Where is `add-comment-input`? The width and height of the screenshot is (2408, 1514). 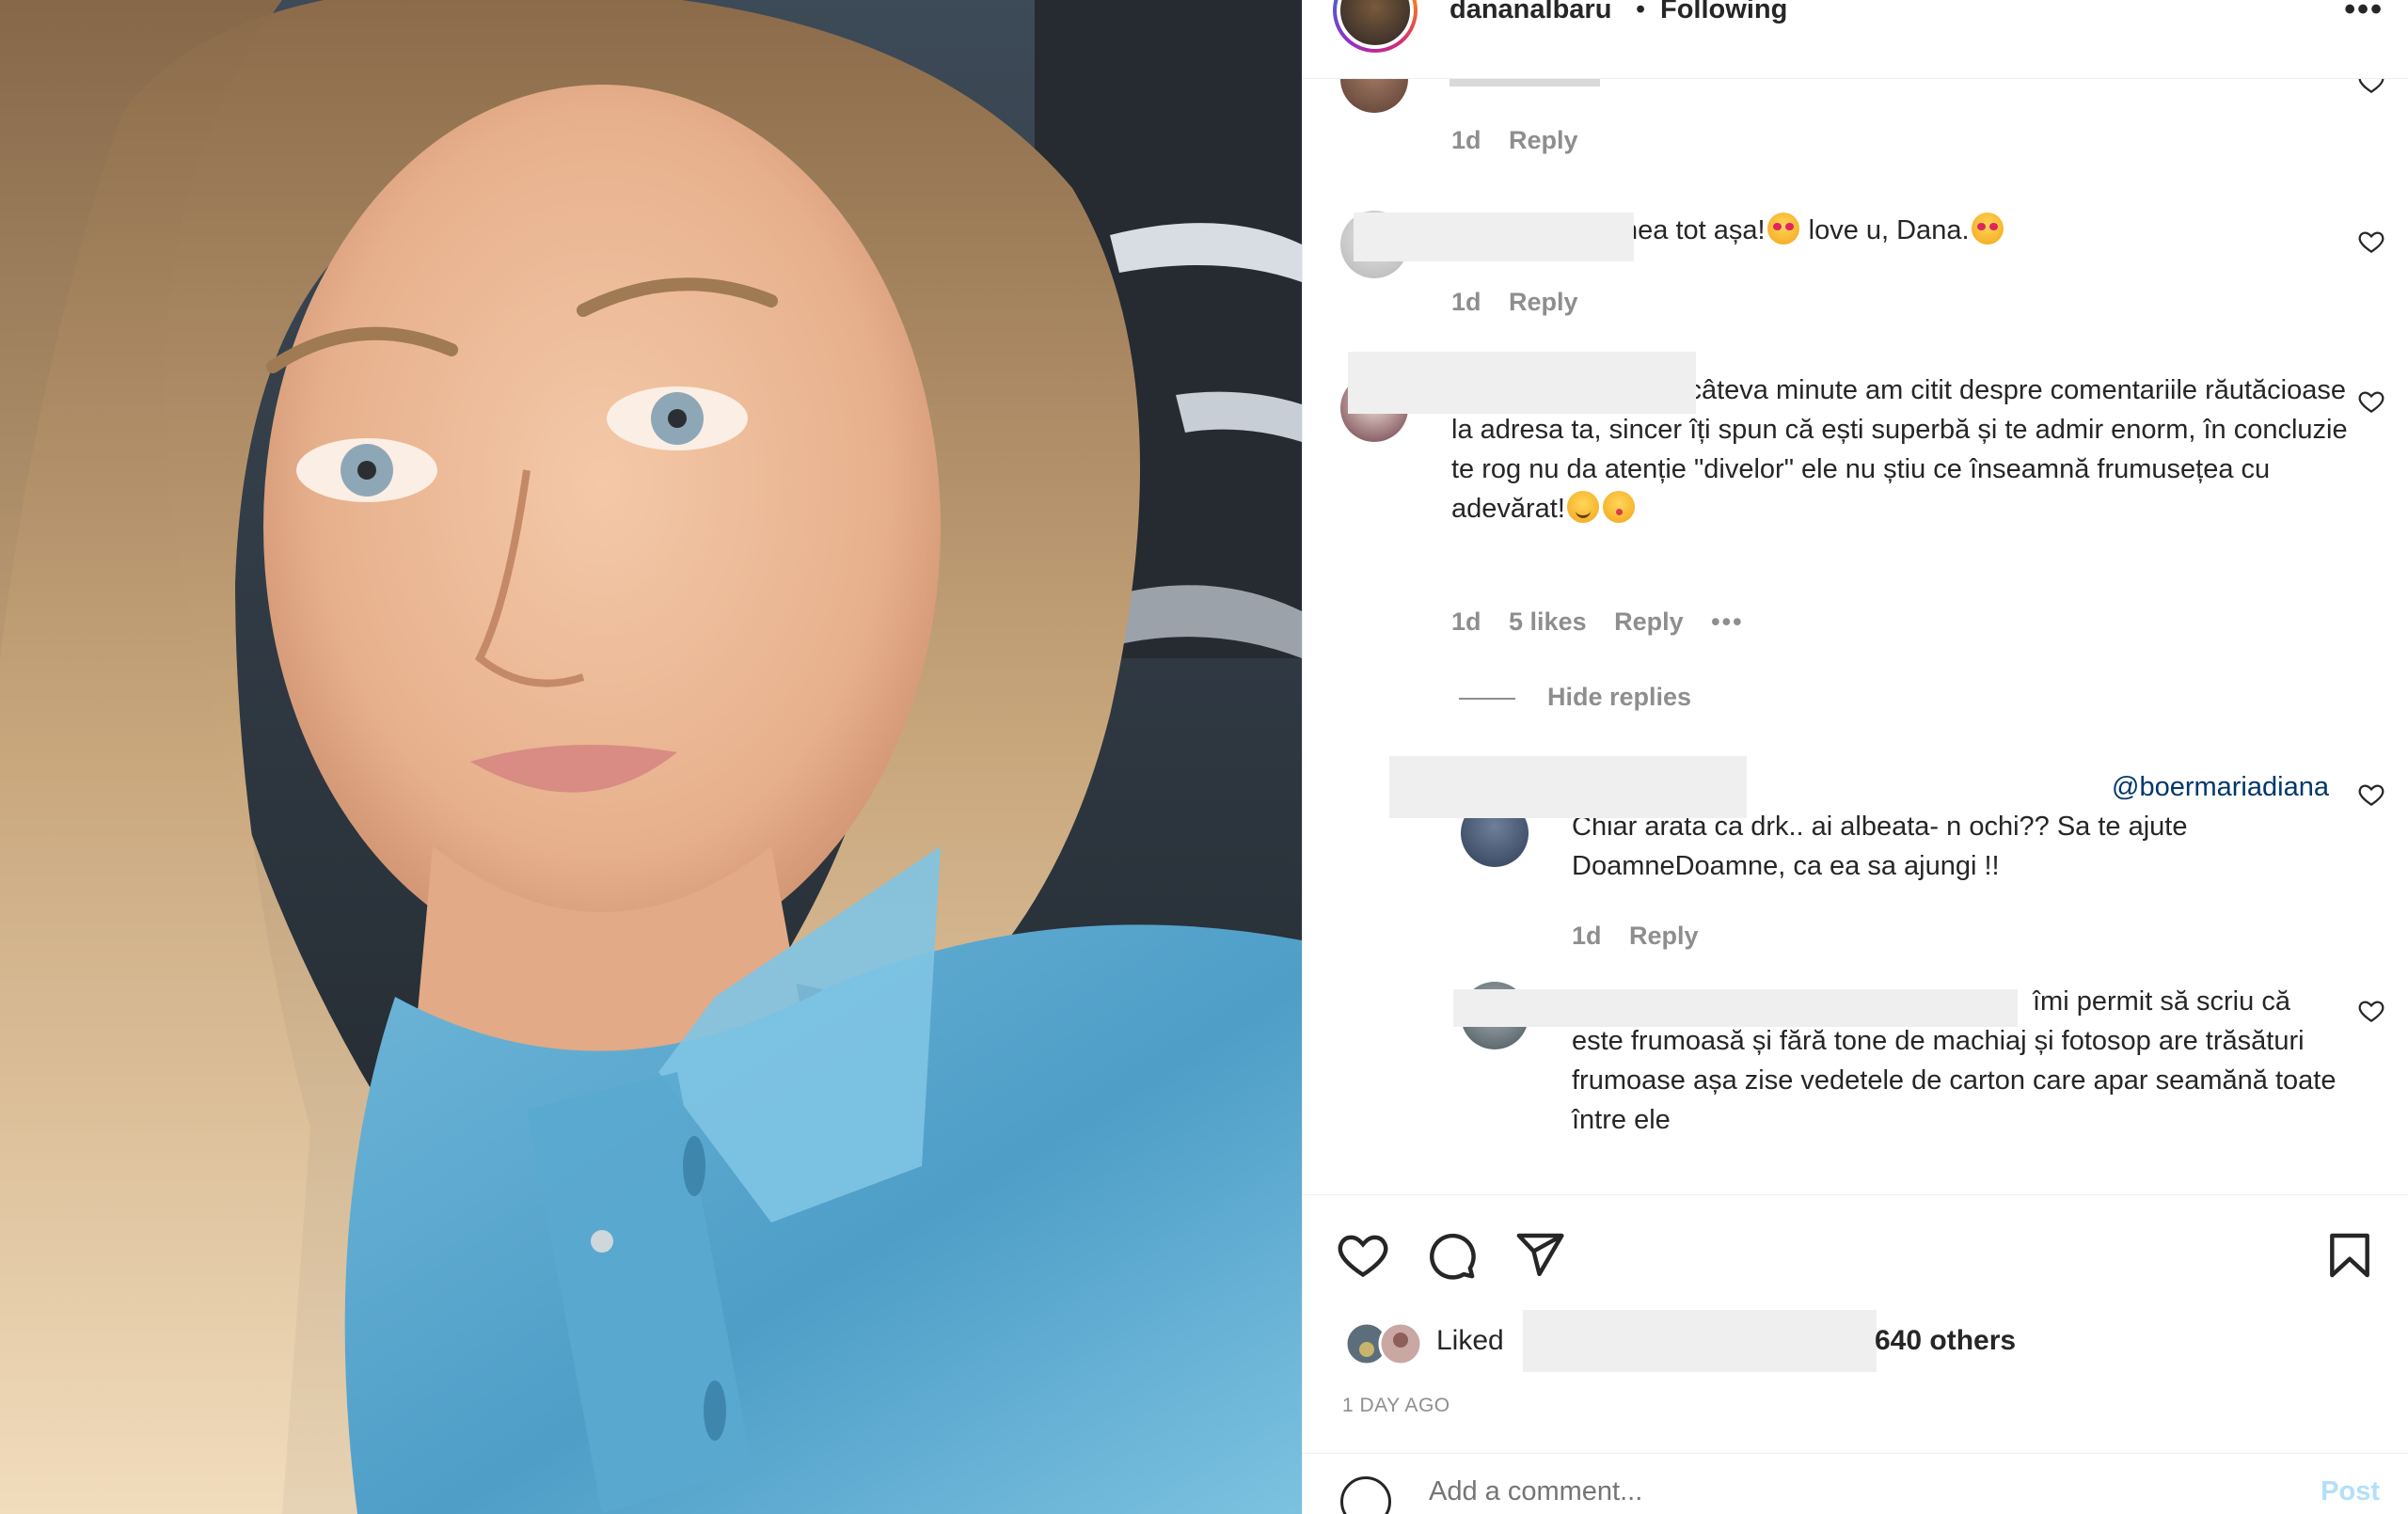
add-comment-input is located at coordinates (1805, 1492).